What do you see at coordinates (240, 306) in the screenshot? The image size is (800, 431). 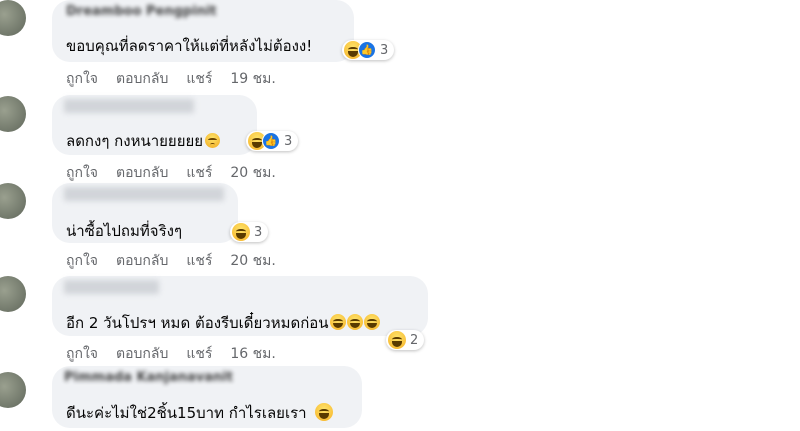 I see `comment-bubble: อีก 2 วันโปรฯ หมด ต้องรีบเดี๋ยวหมดก่อน` at bounding box center [240, 306].